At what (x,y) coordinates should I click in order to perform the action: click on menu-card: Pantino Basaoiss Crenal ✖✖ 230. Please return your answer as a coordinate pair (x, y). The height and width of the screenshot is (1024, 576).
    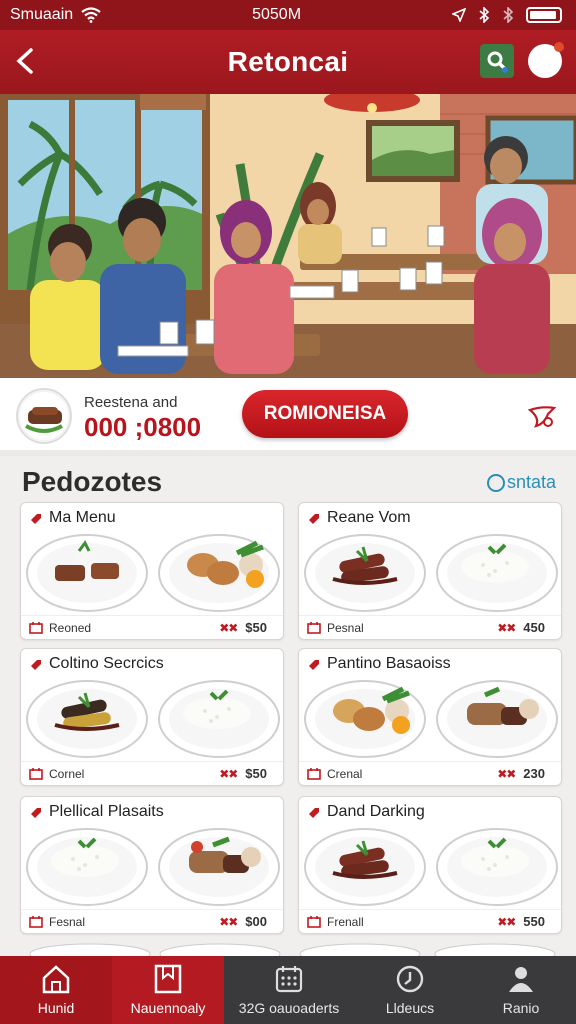
    Looking at the image, I should click on (430, 717).